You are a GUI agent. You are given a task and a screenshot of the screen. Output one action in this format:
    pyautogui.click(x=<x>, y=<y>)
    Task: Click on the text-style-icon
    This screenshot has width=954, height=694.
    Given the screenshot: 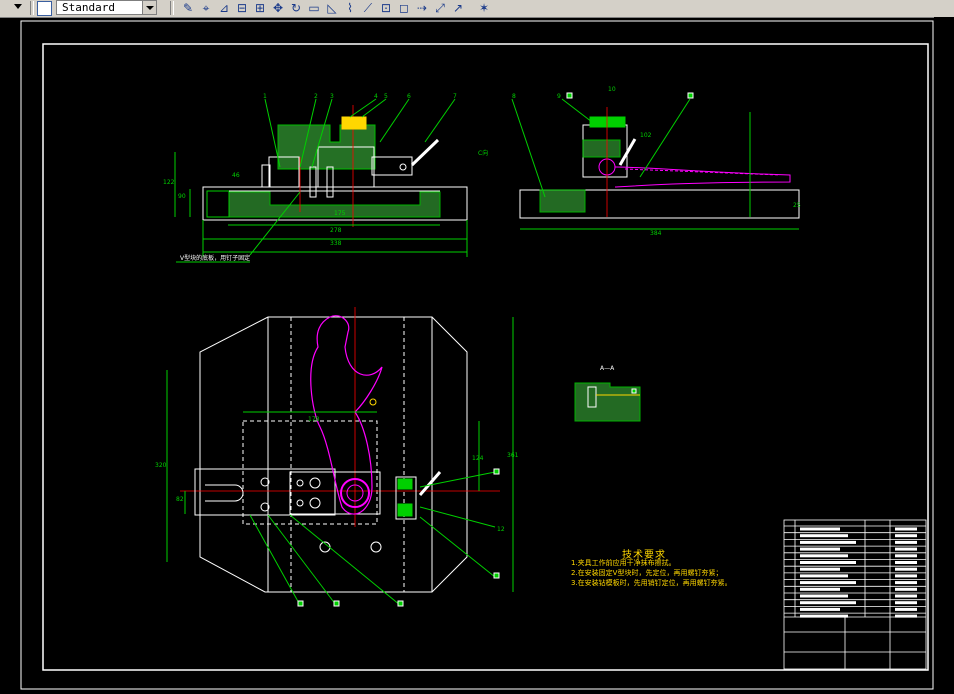 What is the action you would take?
    pyautogui.click(x=44, y=8)
    